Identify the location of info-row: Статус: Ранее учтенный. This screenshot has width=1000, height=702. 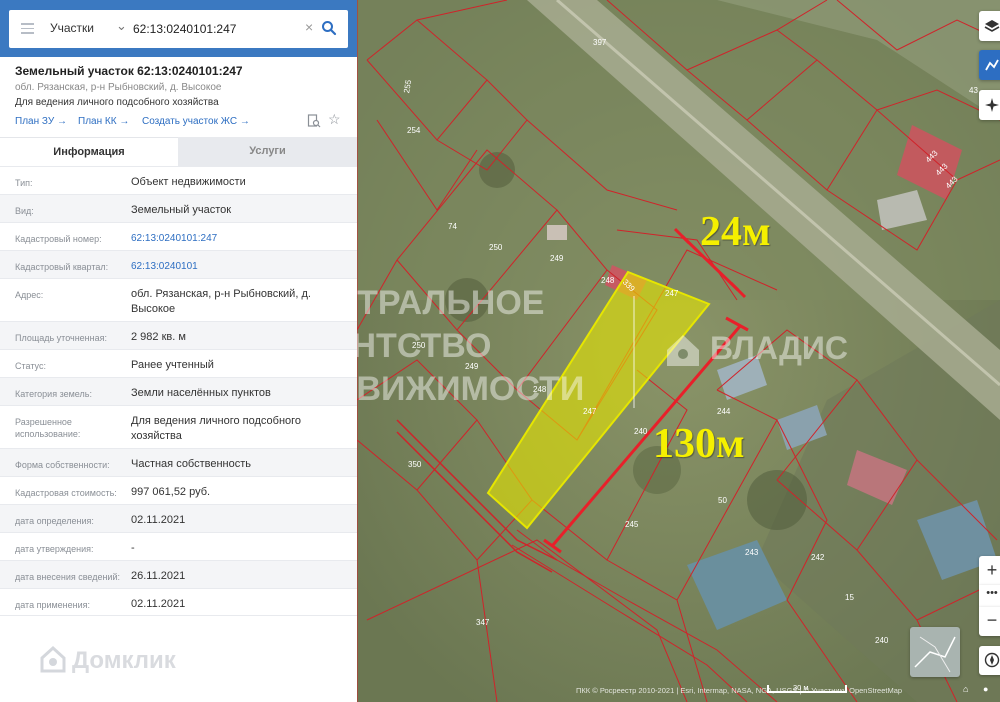
(178, 363).